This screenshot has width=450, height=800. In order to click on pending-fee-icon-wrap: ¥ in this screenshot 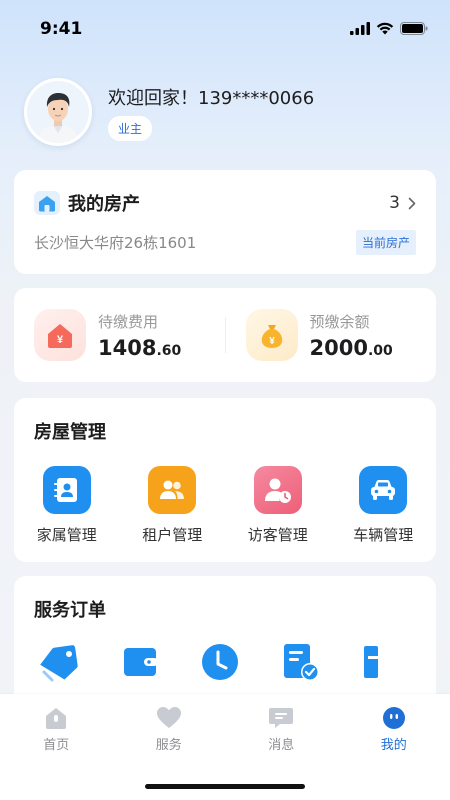, I will do `click(60, 335)`.